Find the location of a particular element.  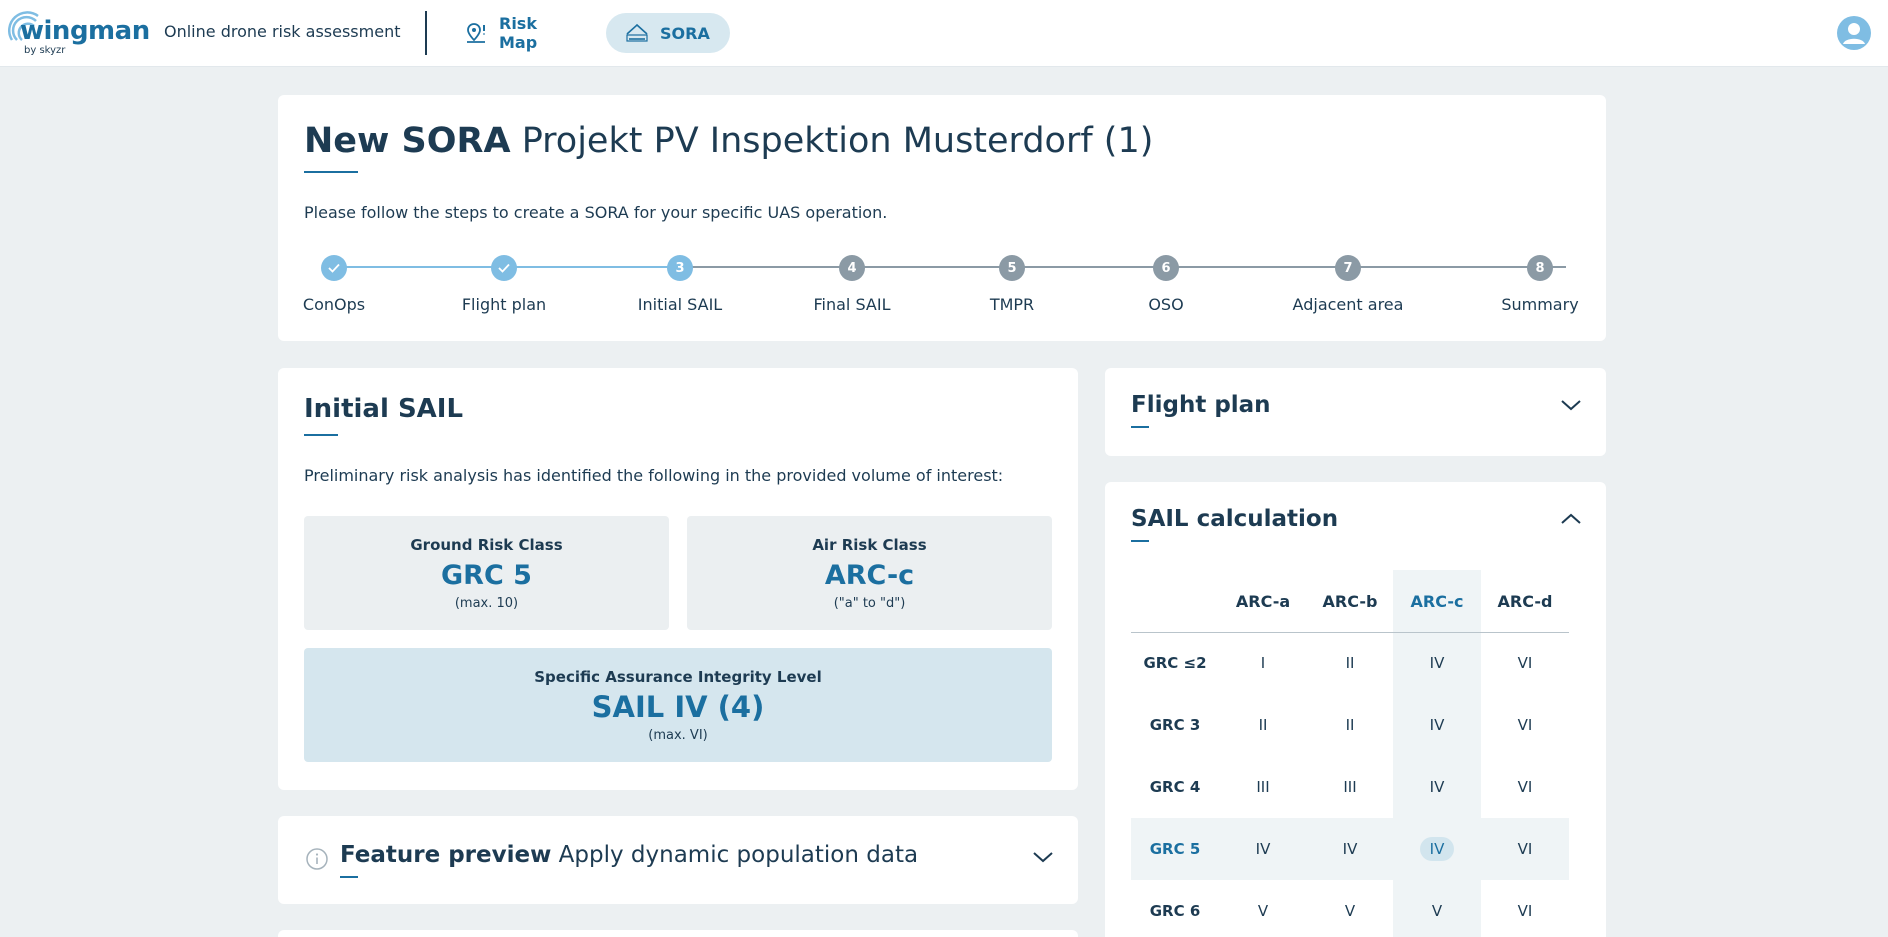

table-cell: I is located at coordinates (1263, 663).